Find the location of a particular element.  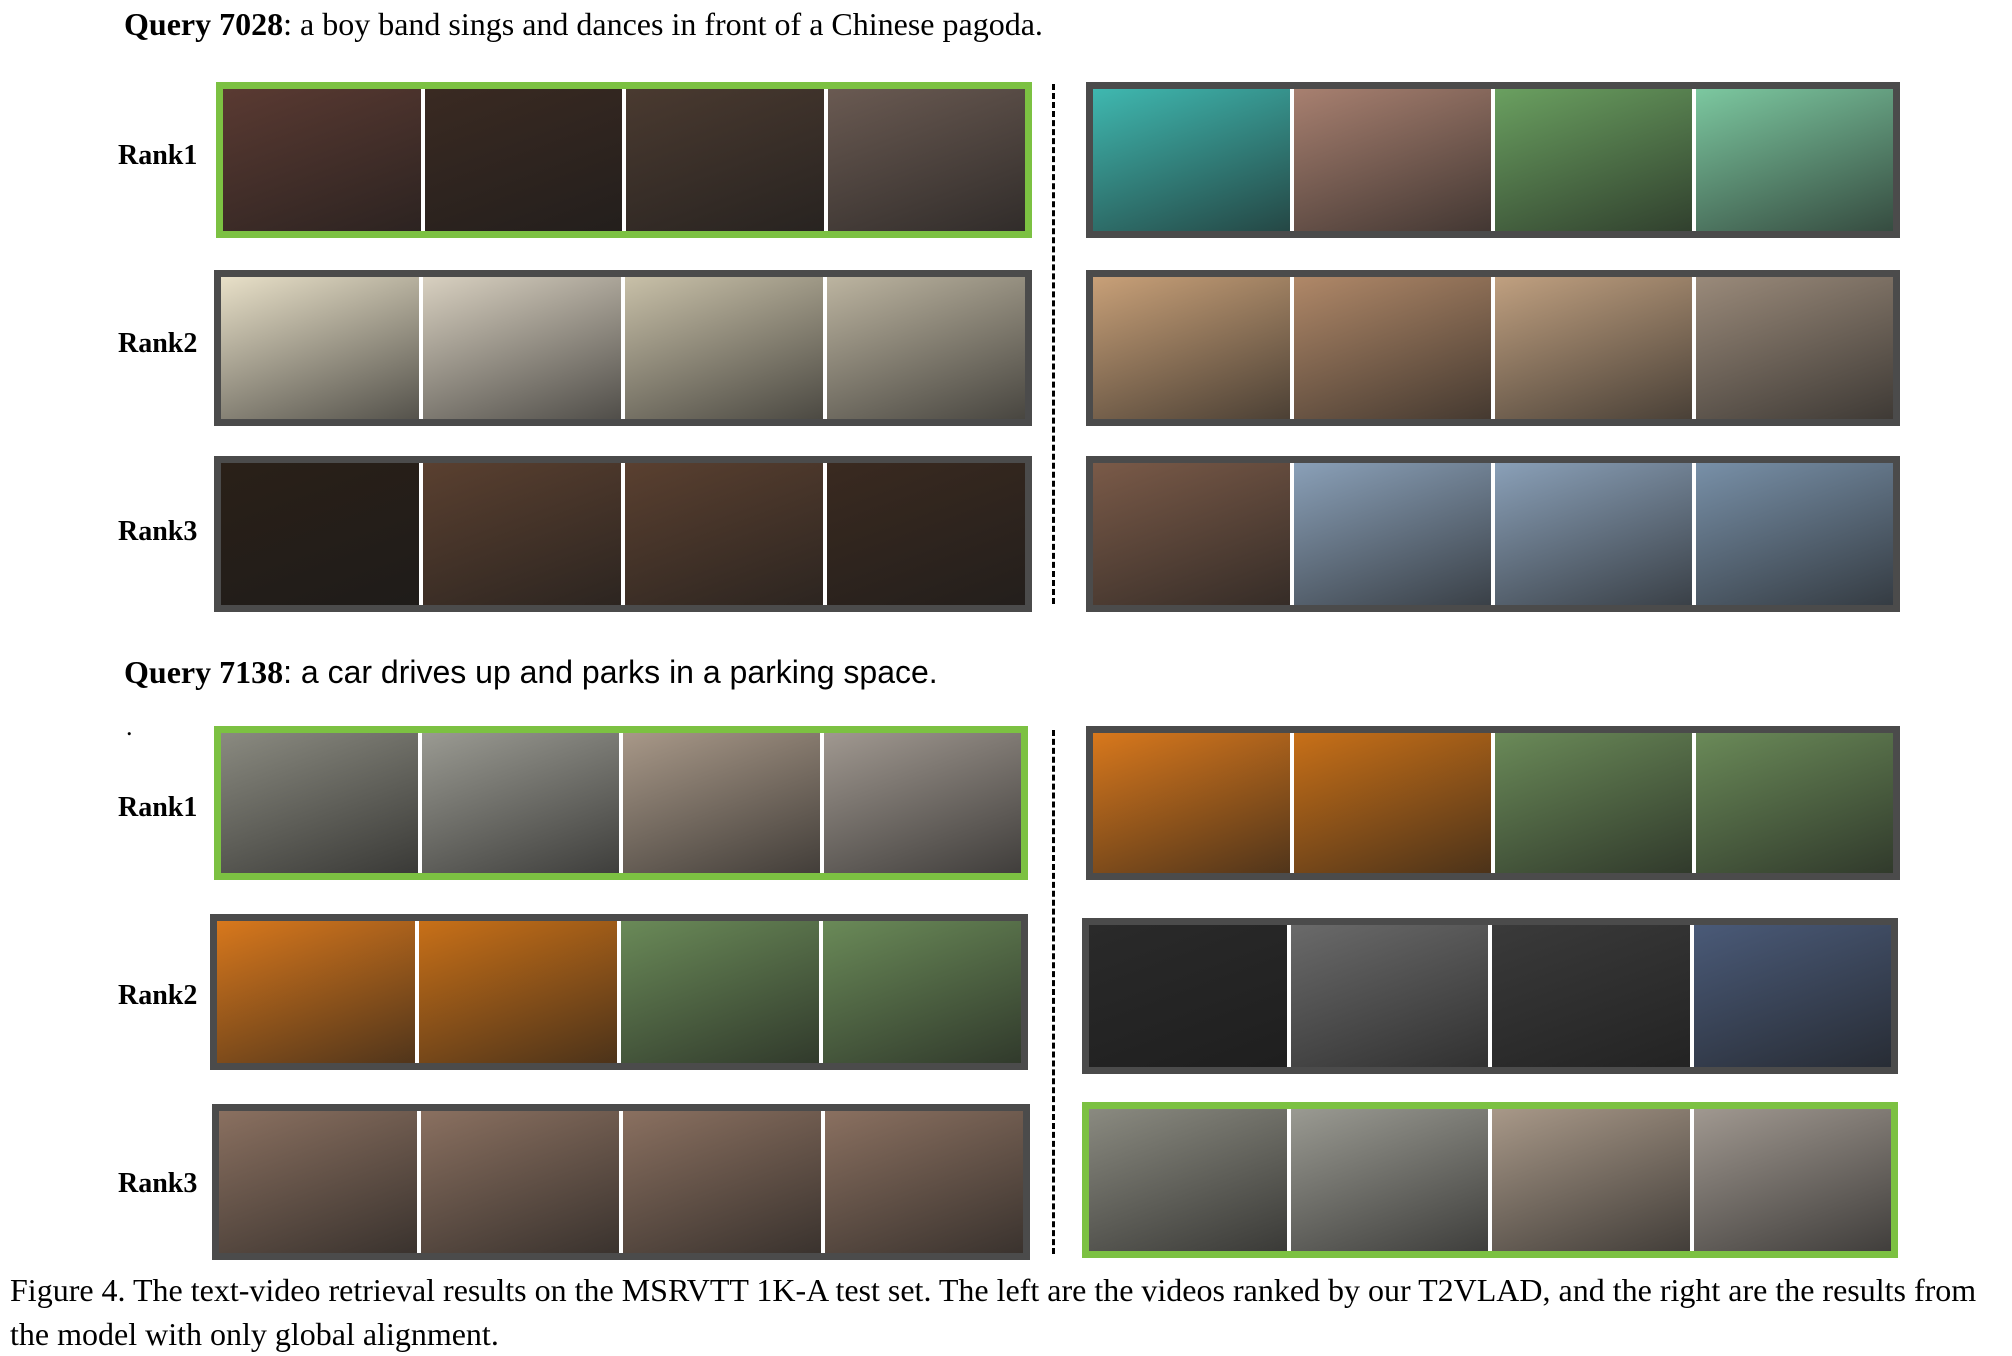

query-id: Query 7138 is located at coordinates (204, 672).